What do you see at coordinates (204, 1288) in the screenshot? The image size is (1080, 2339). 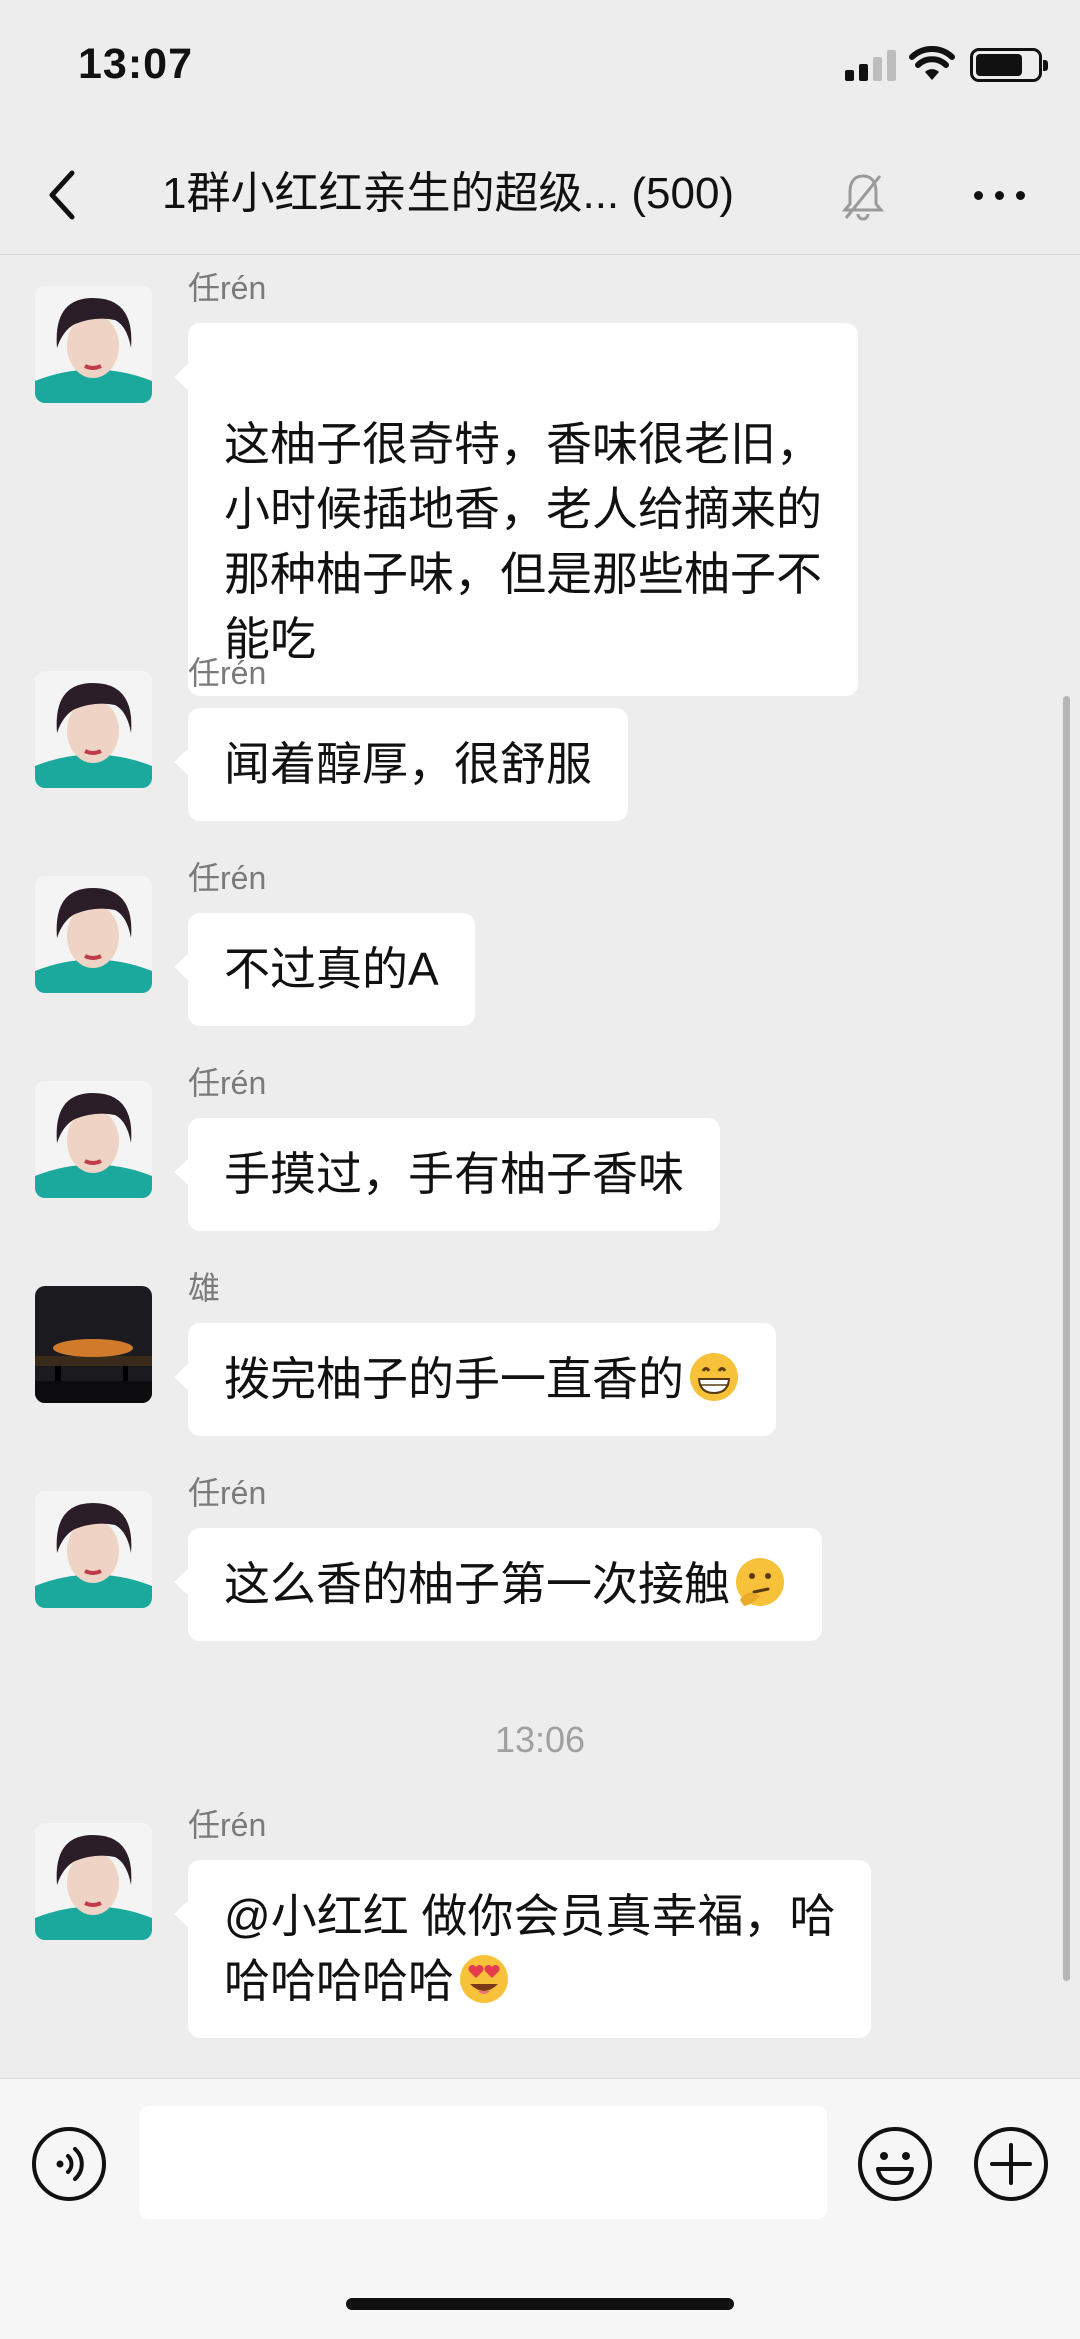 I see `sender-name: 雄` at bounding box center [204, 1288].